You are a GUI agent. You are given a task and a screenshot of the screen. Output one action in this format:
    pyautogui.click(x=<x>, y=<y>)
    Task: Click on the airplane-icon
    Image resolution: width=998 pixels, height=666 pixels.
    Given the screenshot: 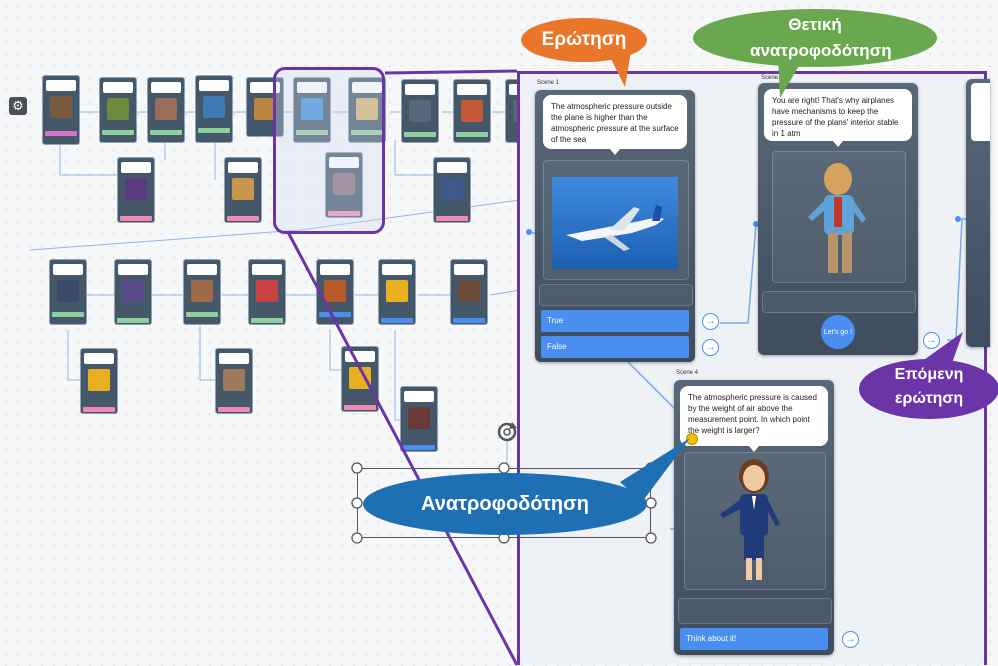 What is the action you would take?
    pyautogui.click(x=615, y=228)
    